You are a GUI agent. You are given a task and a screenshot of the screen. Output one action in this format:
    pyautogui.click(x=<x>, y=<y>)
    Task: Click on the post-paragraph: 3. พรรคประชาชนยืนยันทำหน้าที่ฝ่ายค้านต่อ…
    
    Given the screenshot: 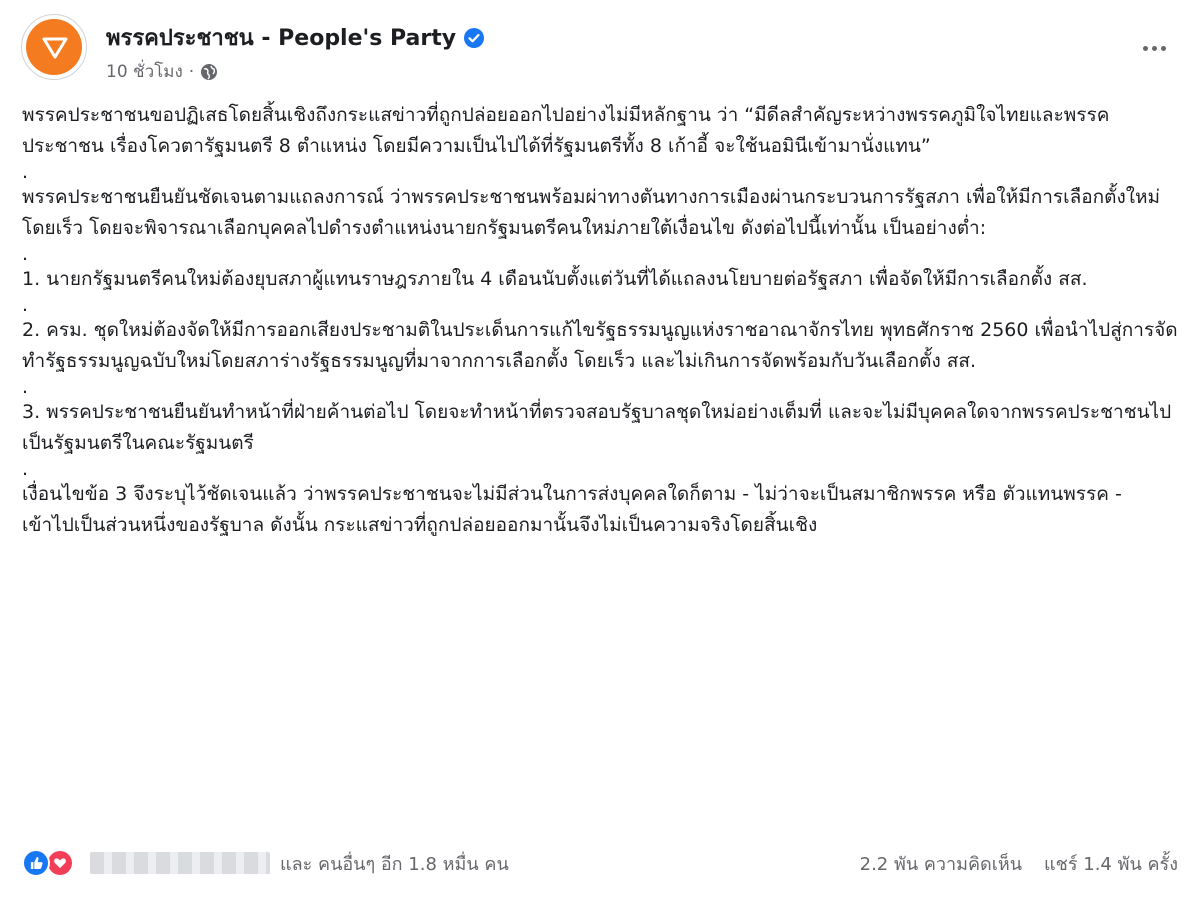 What is the action you would take?
    pyautogui.click(x=597, y=427)
    